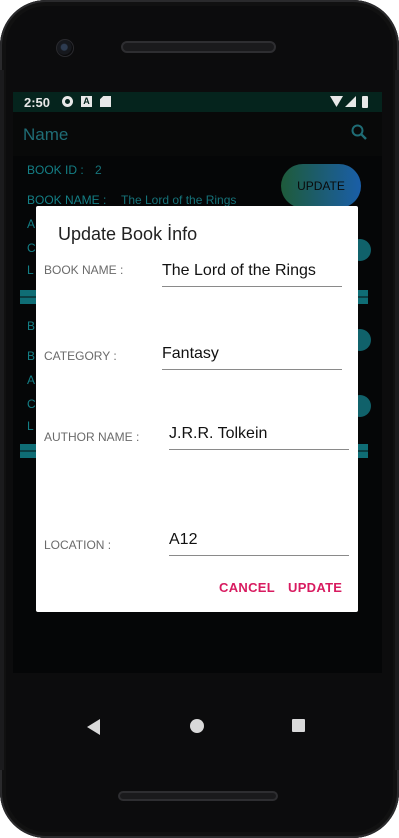 This screenshot has width=399, height=838. What do you see at coordinates (78, 545) in the screenshot?
I see `location-field-label: LOCATION :` at bounding box center [78, 545].